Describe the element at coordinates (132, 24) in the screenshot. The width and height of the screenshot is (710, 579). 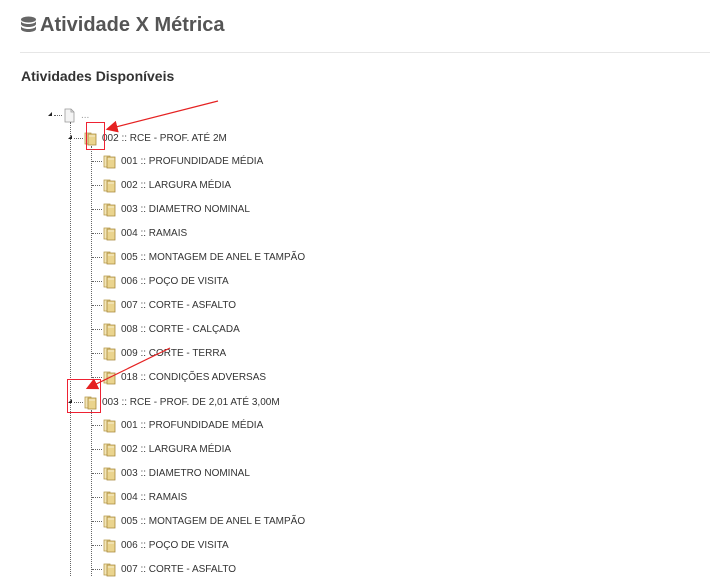
I see `page-title: Atividade X Métrica` at that location.